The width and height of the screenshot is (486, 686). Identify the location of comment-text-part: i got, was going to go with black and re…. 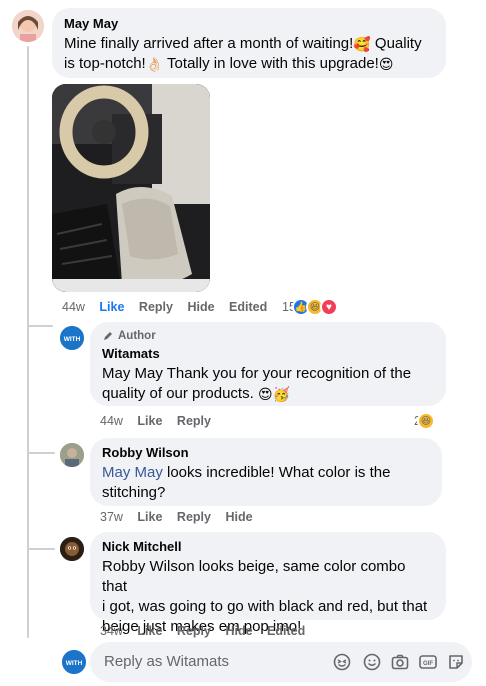
(265, 606).